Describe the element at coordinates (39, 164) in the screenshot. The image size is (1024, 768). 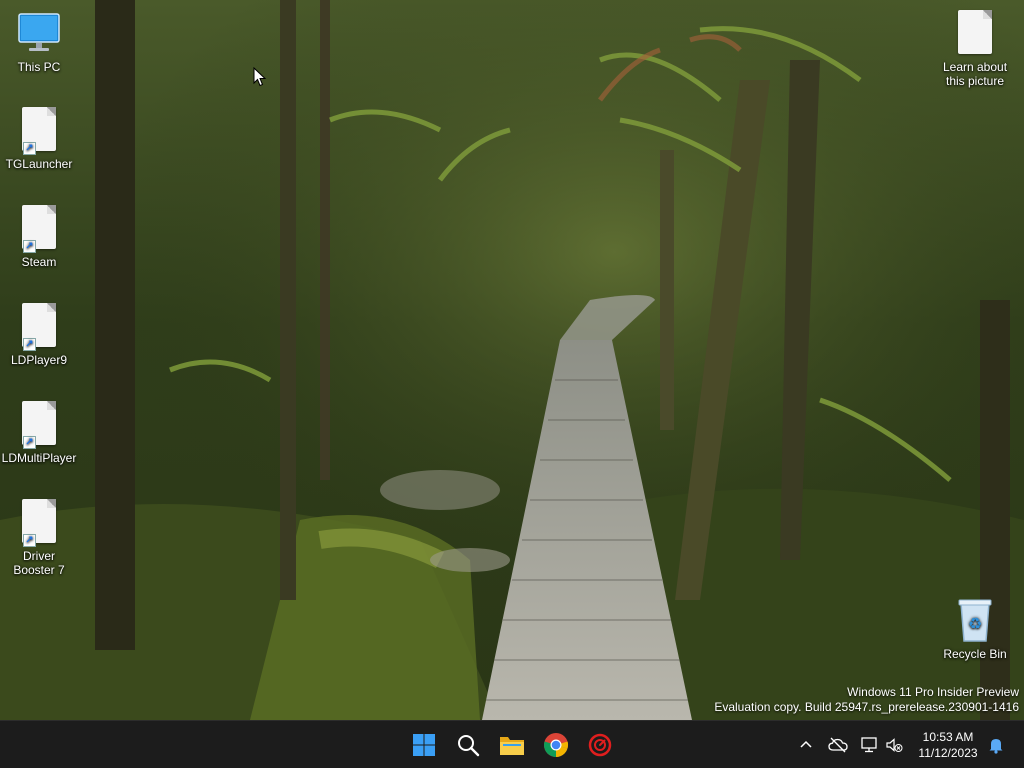
I see `desktop-icon-label: TGLauncher` at that location.